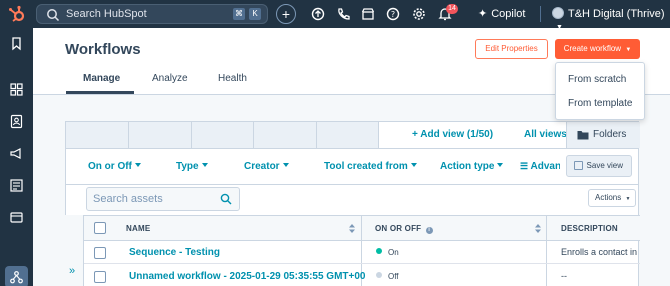  I want to click on description-cell: --, so click(564, 276).